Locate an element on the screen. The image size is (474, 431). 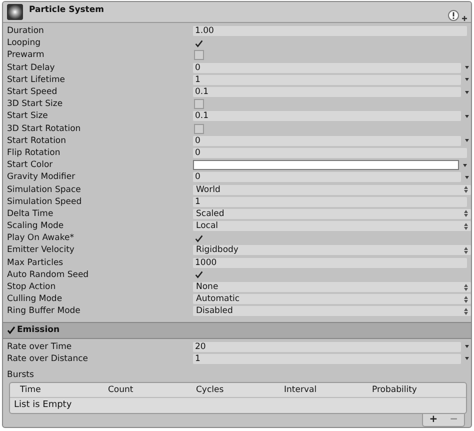
column-header: Cycles is located at coordinates (210, 389).